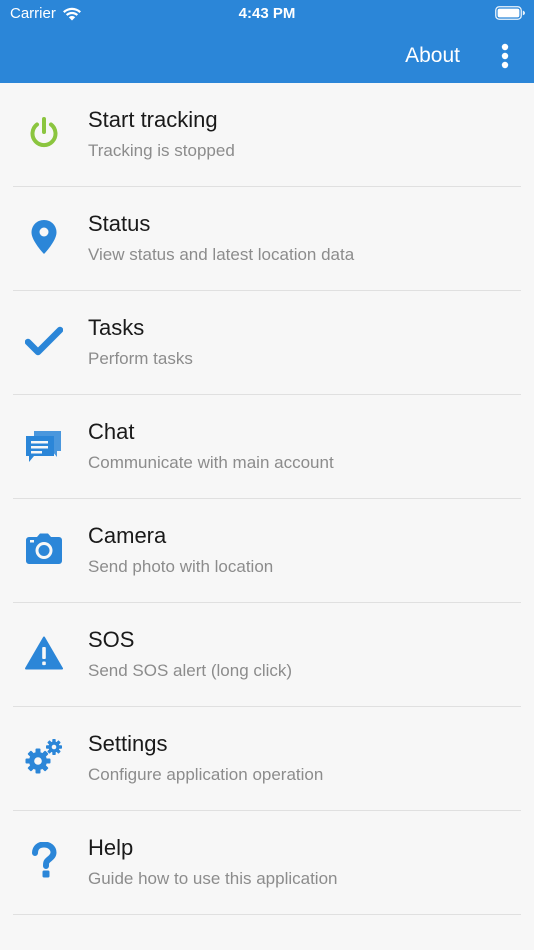  Describe the element at coordinates (44, 445) in the screenshot. I see `chat-icon` at that location.